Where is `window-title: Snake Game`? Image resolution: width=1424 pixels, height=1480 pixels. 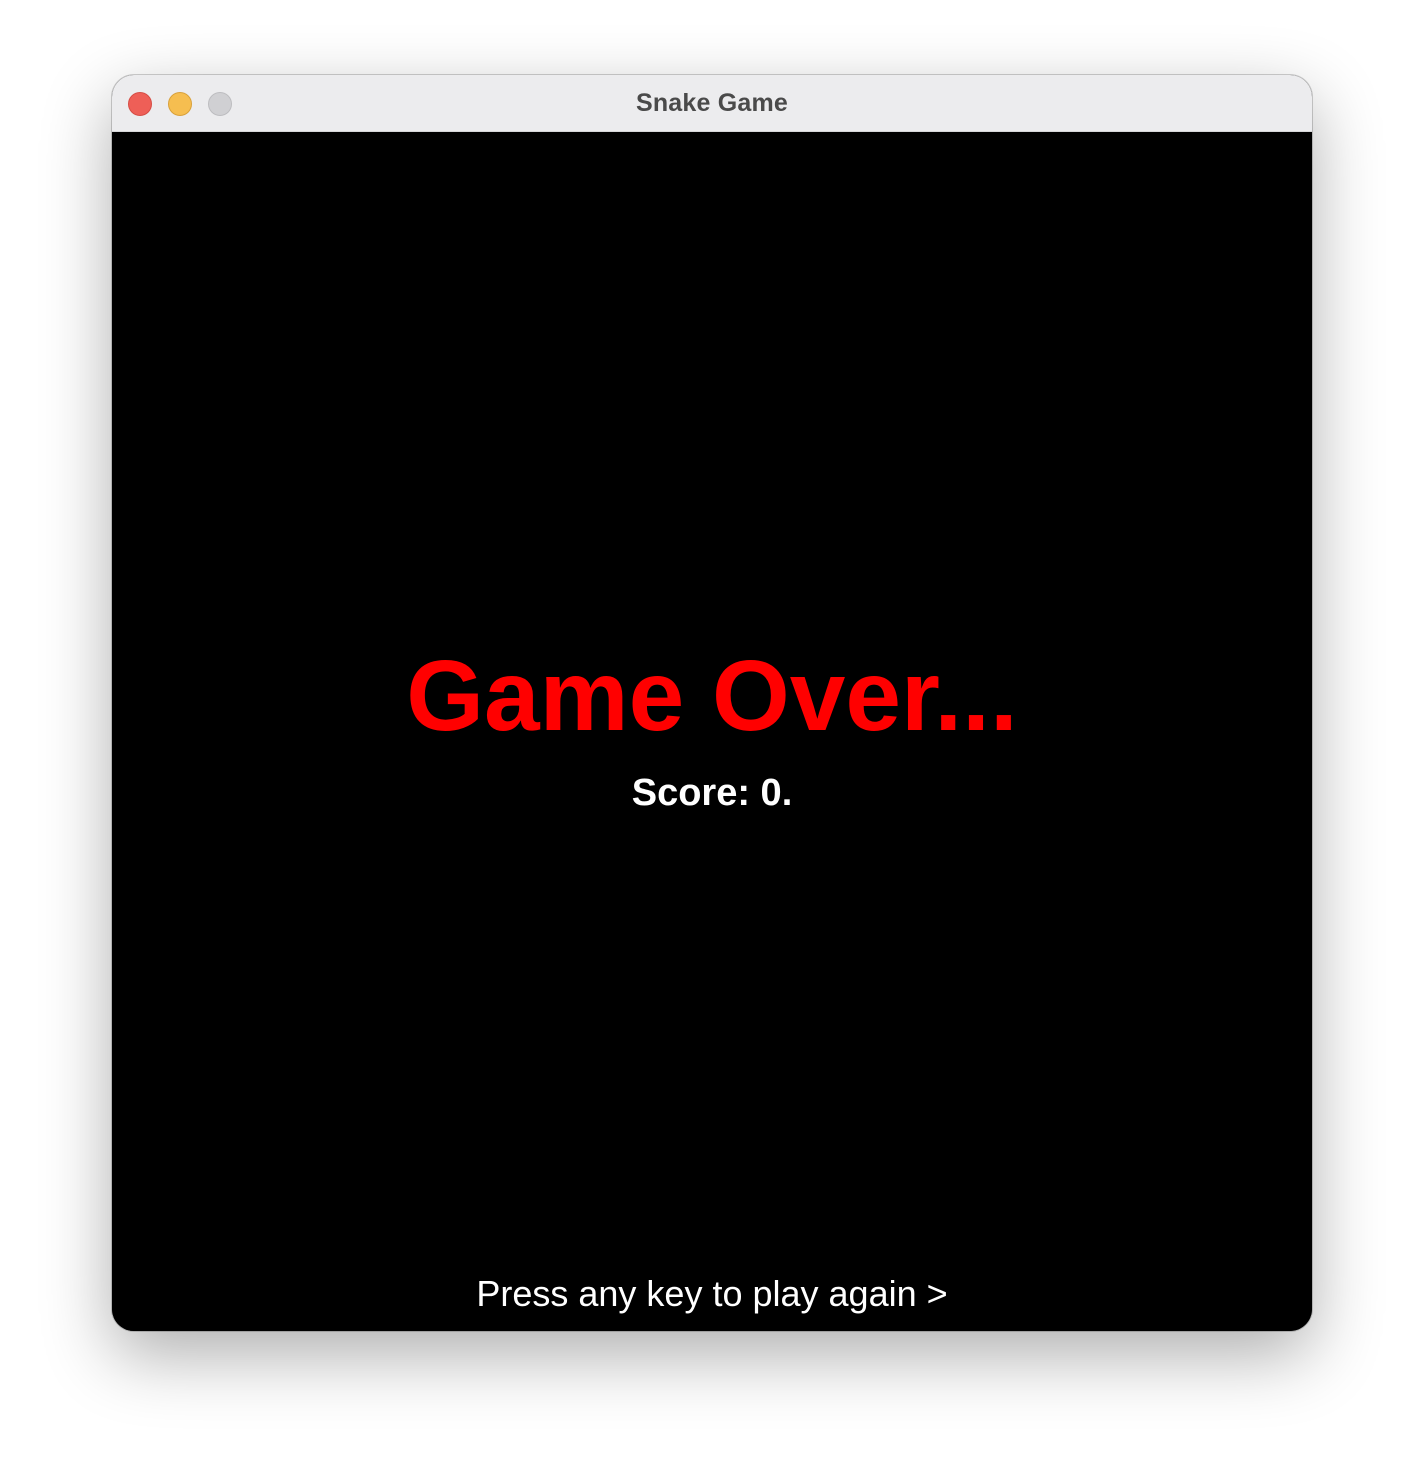
window-title: Snake Game is located at coordinates (712, 103).